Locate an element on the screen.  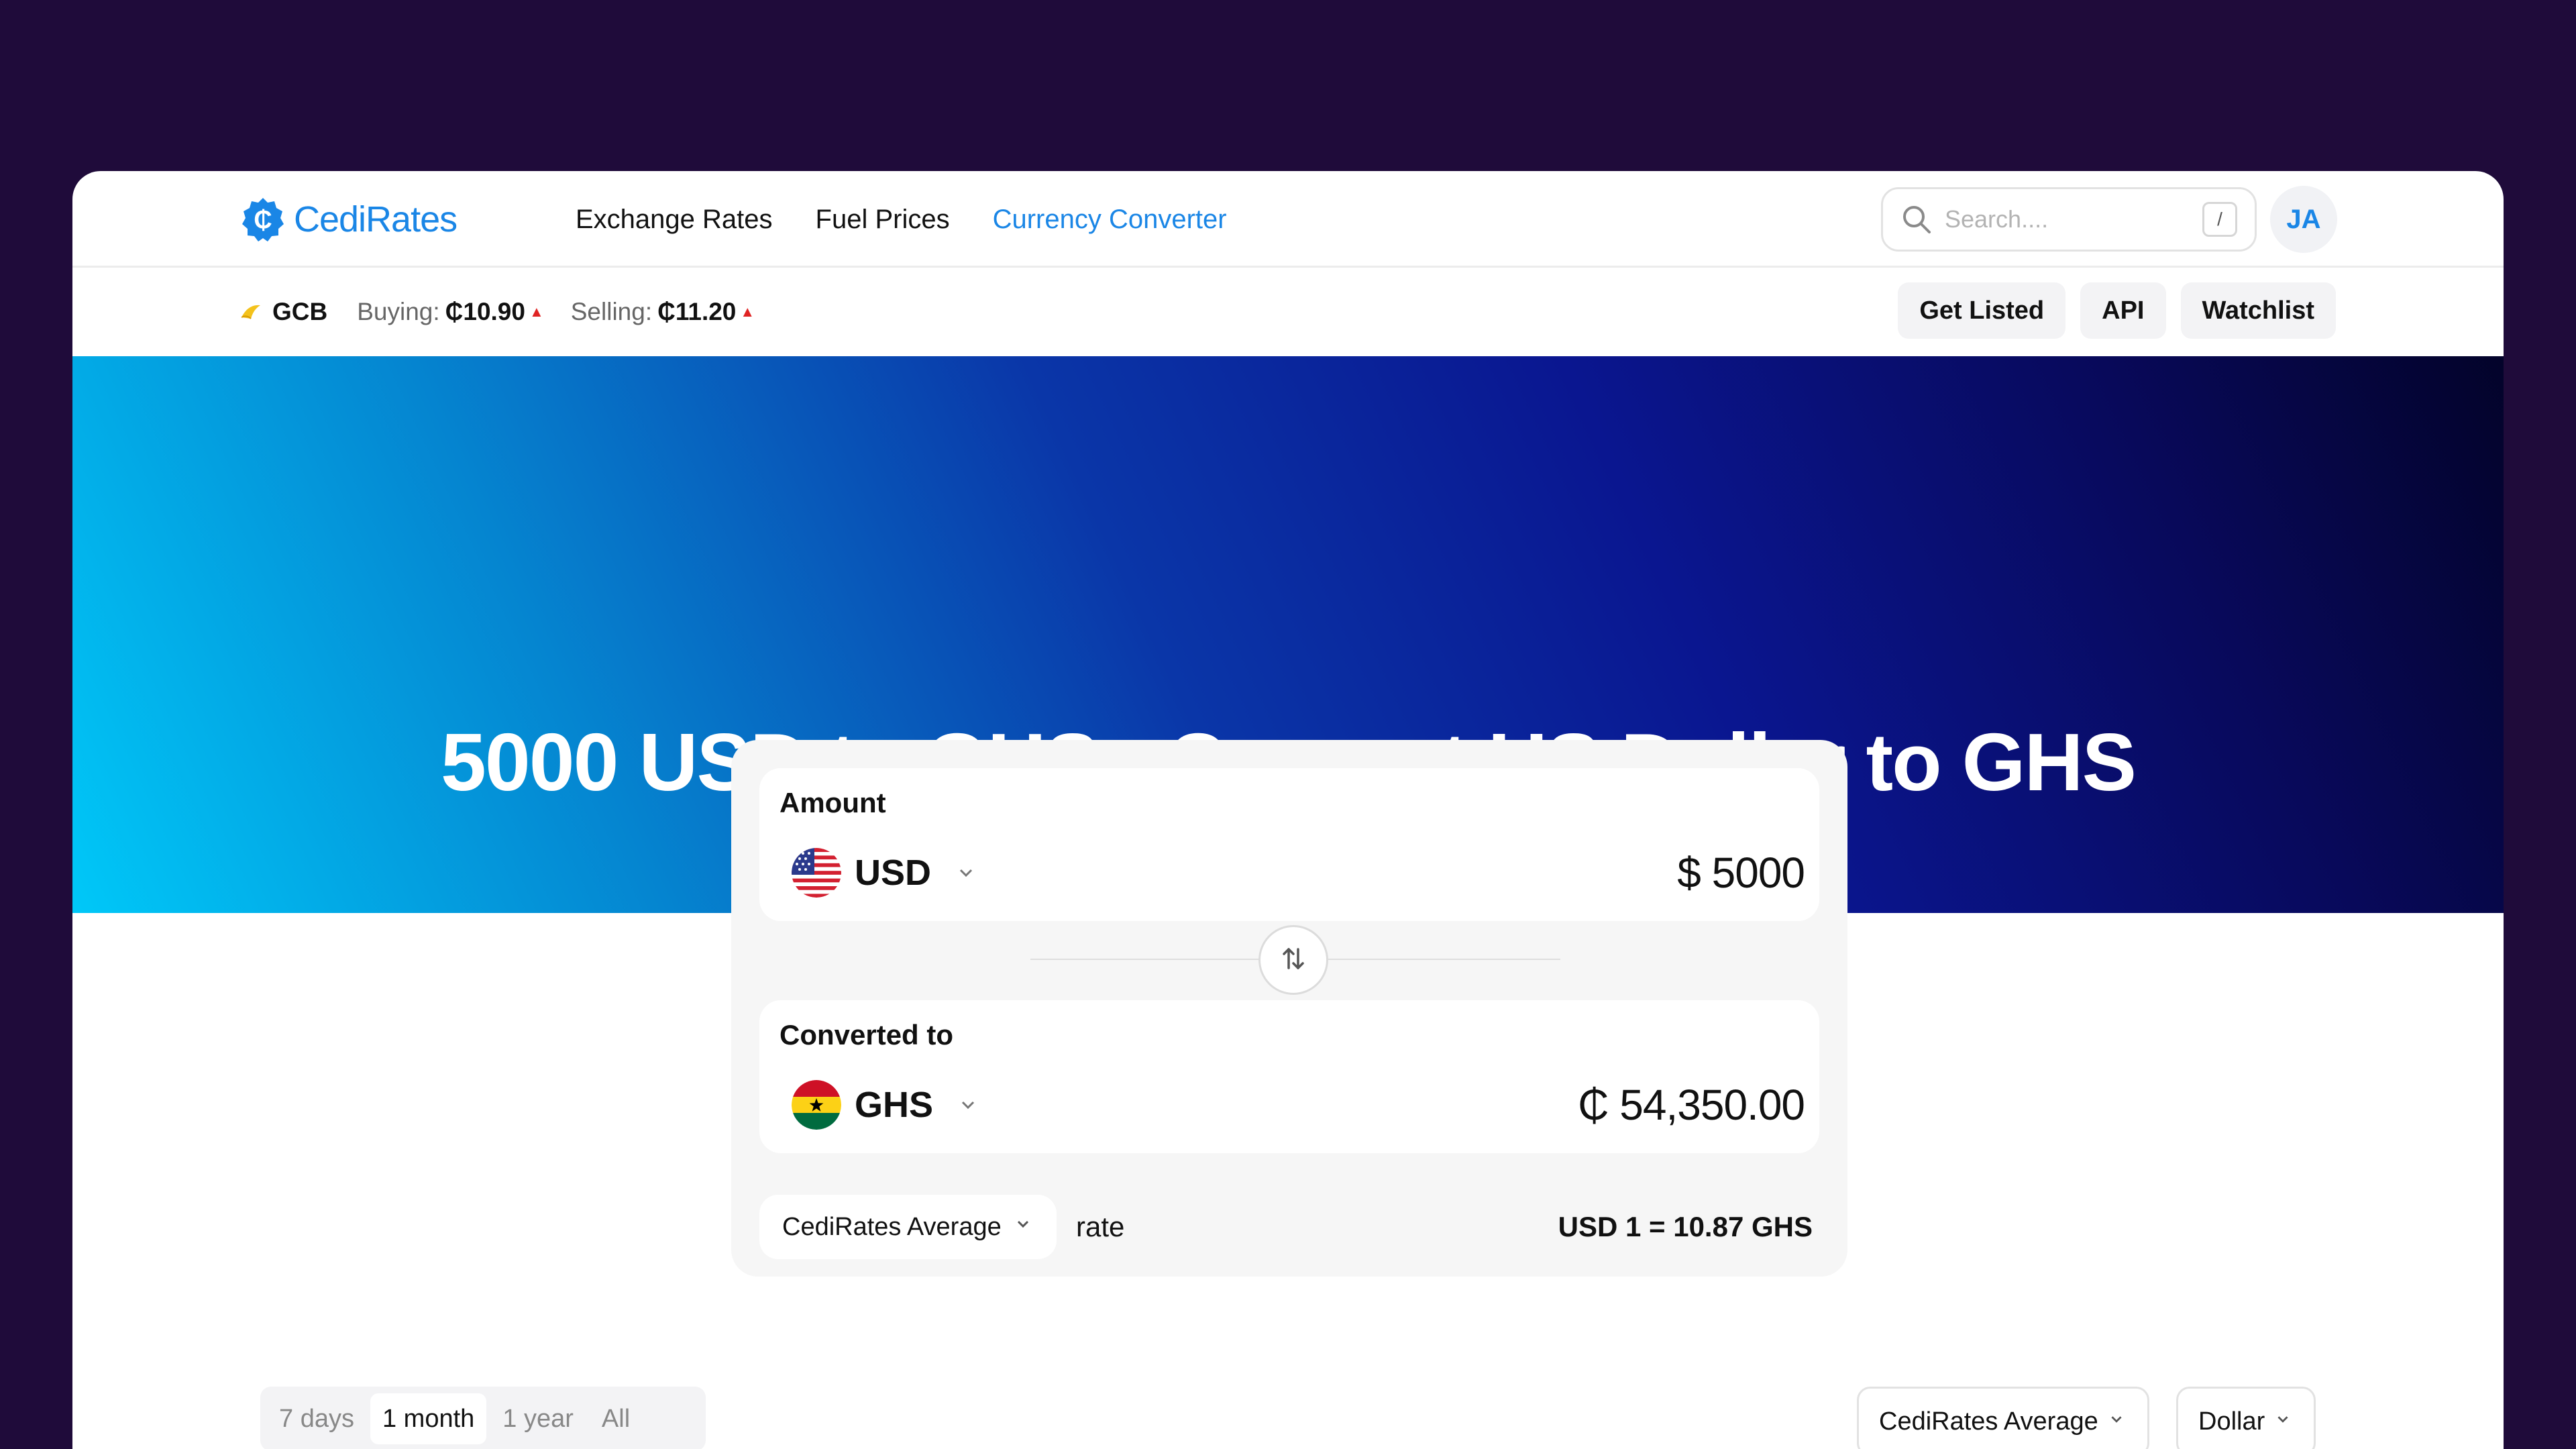
converted-value: ₵ 54,350.00 is located at coordinates (1691, 1105).